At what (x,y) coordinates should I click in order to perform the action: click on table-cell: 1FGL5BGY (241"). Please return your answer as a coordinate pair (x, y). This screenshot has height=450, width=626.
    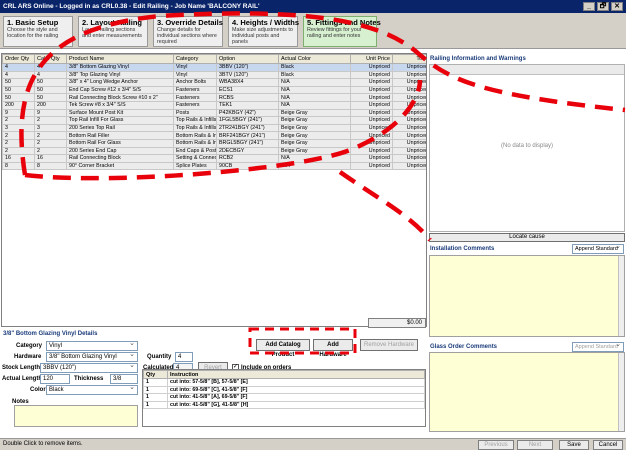
    Looking at the image, I should click on (247, 120).